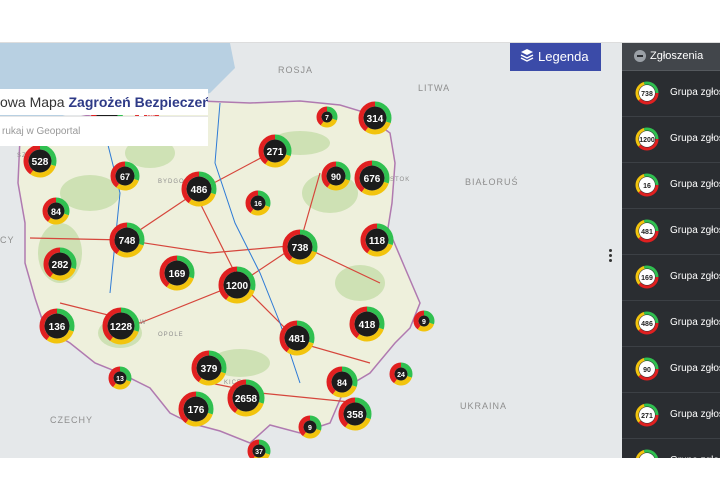 This screenshot has height=500, width=720. I want to click on cluster-count: 314, so click(375, 119).